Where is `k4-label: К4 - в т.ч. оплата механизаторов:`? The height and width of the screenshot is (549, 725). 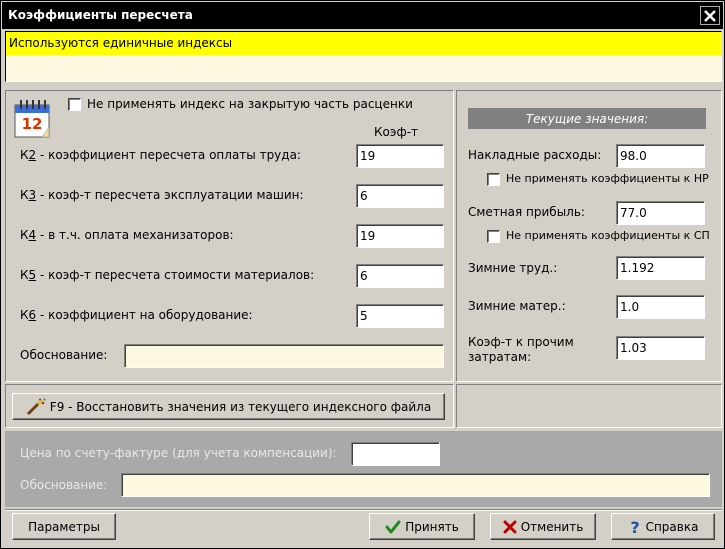
k4-label: К4 - в т.ч. оплата механизаторов: is located at coordinates (127, 235).